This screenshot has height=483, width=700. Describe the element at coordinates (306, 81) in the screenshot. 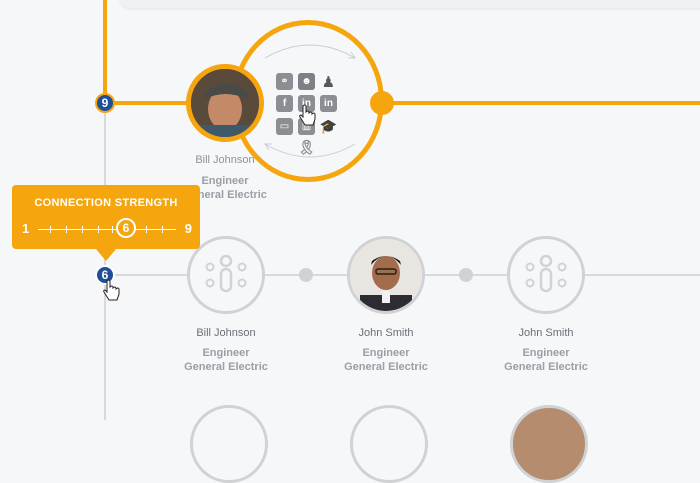

I see `people-icon: ☻` at that location.